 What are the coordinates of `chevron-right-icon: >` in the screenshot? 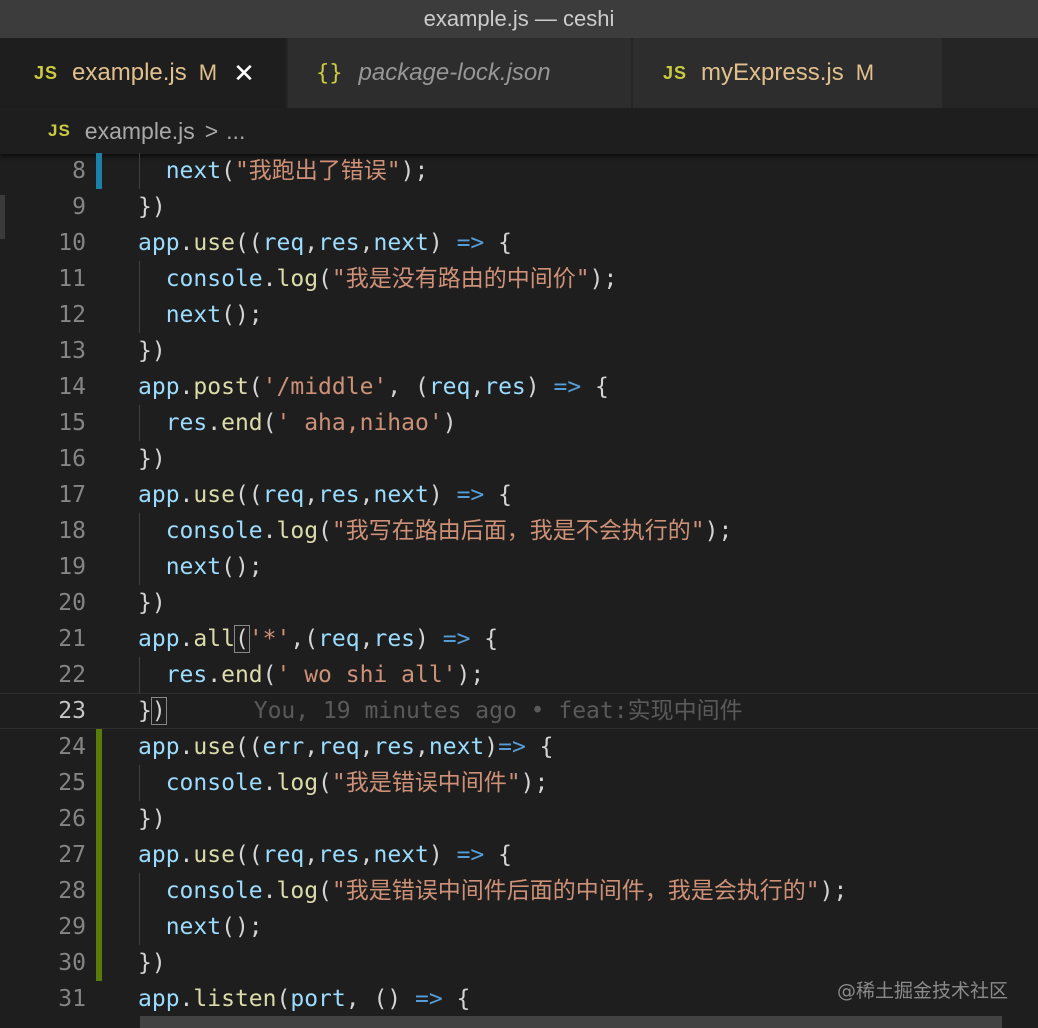 It's located at (211, 130).